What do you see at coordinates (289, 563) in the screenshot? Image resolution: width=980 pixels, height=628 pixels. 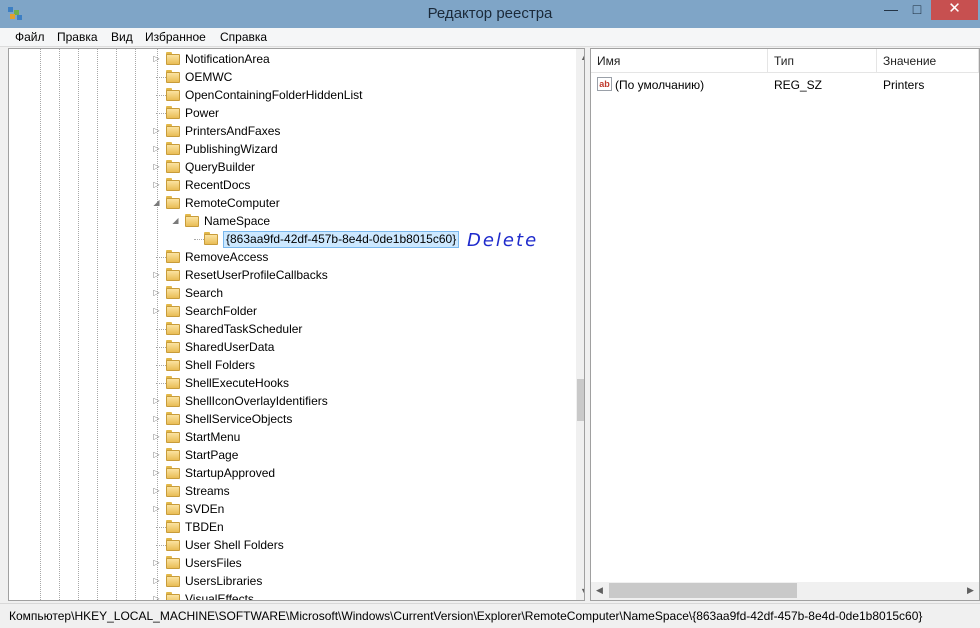 I see `tree-item: ▷ UsersFiles` at bounding box center [289, 563].